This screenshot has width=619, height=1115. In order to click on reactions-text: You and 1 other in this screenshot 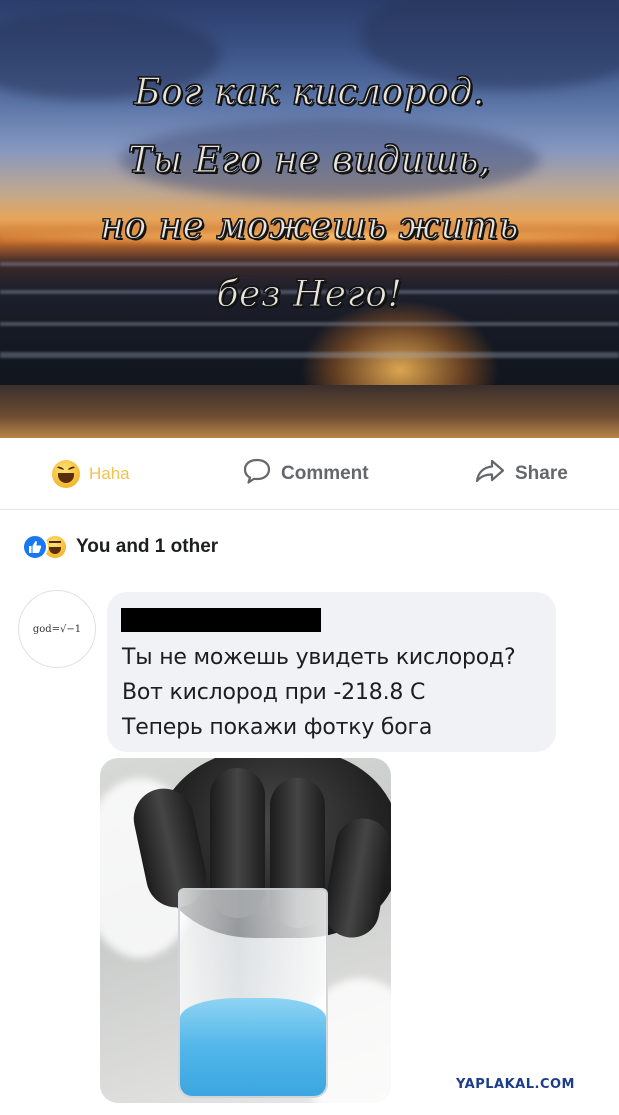, I will do `click(147, 546)`.